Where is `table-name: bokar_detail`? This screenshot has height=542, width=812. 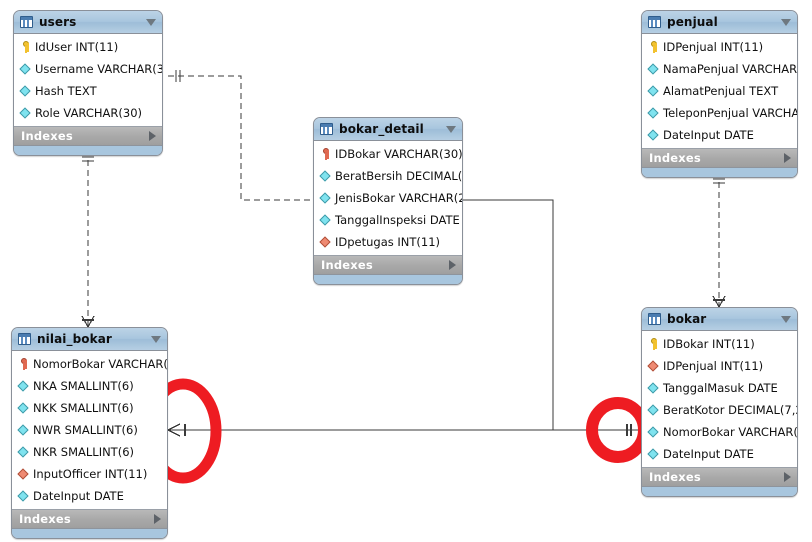 table-name: bokar_detail is located at coordinates (381, 129).